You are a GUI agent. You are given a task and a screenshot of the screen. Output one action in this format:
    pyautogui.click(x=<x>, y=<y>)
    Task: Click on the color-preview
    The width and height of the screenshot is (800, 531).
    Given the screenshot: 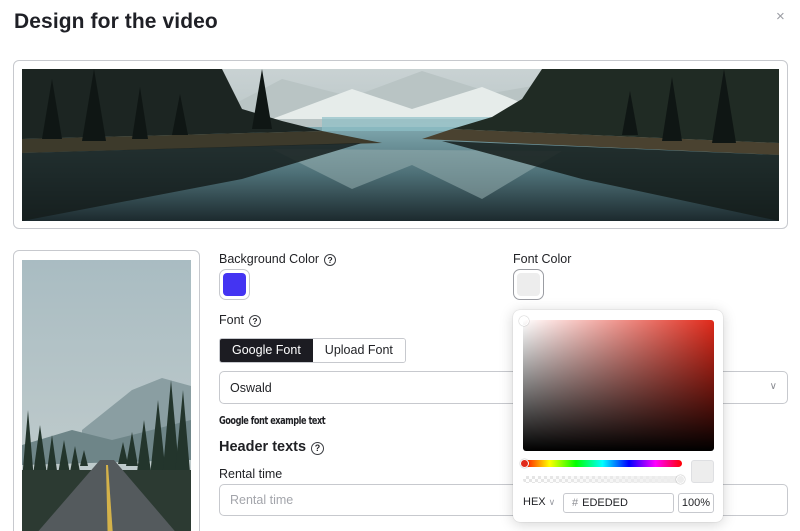 What is the action you would take?
    pyautogui.click(x=702, y=471)
    